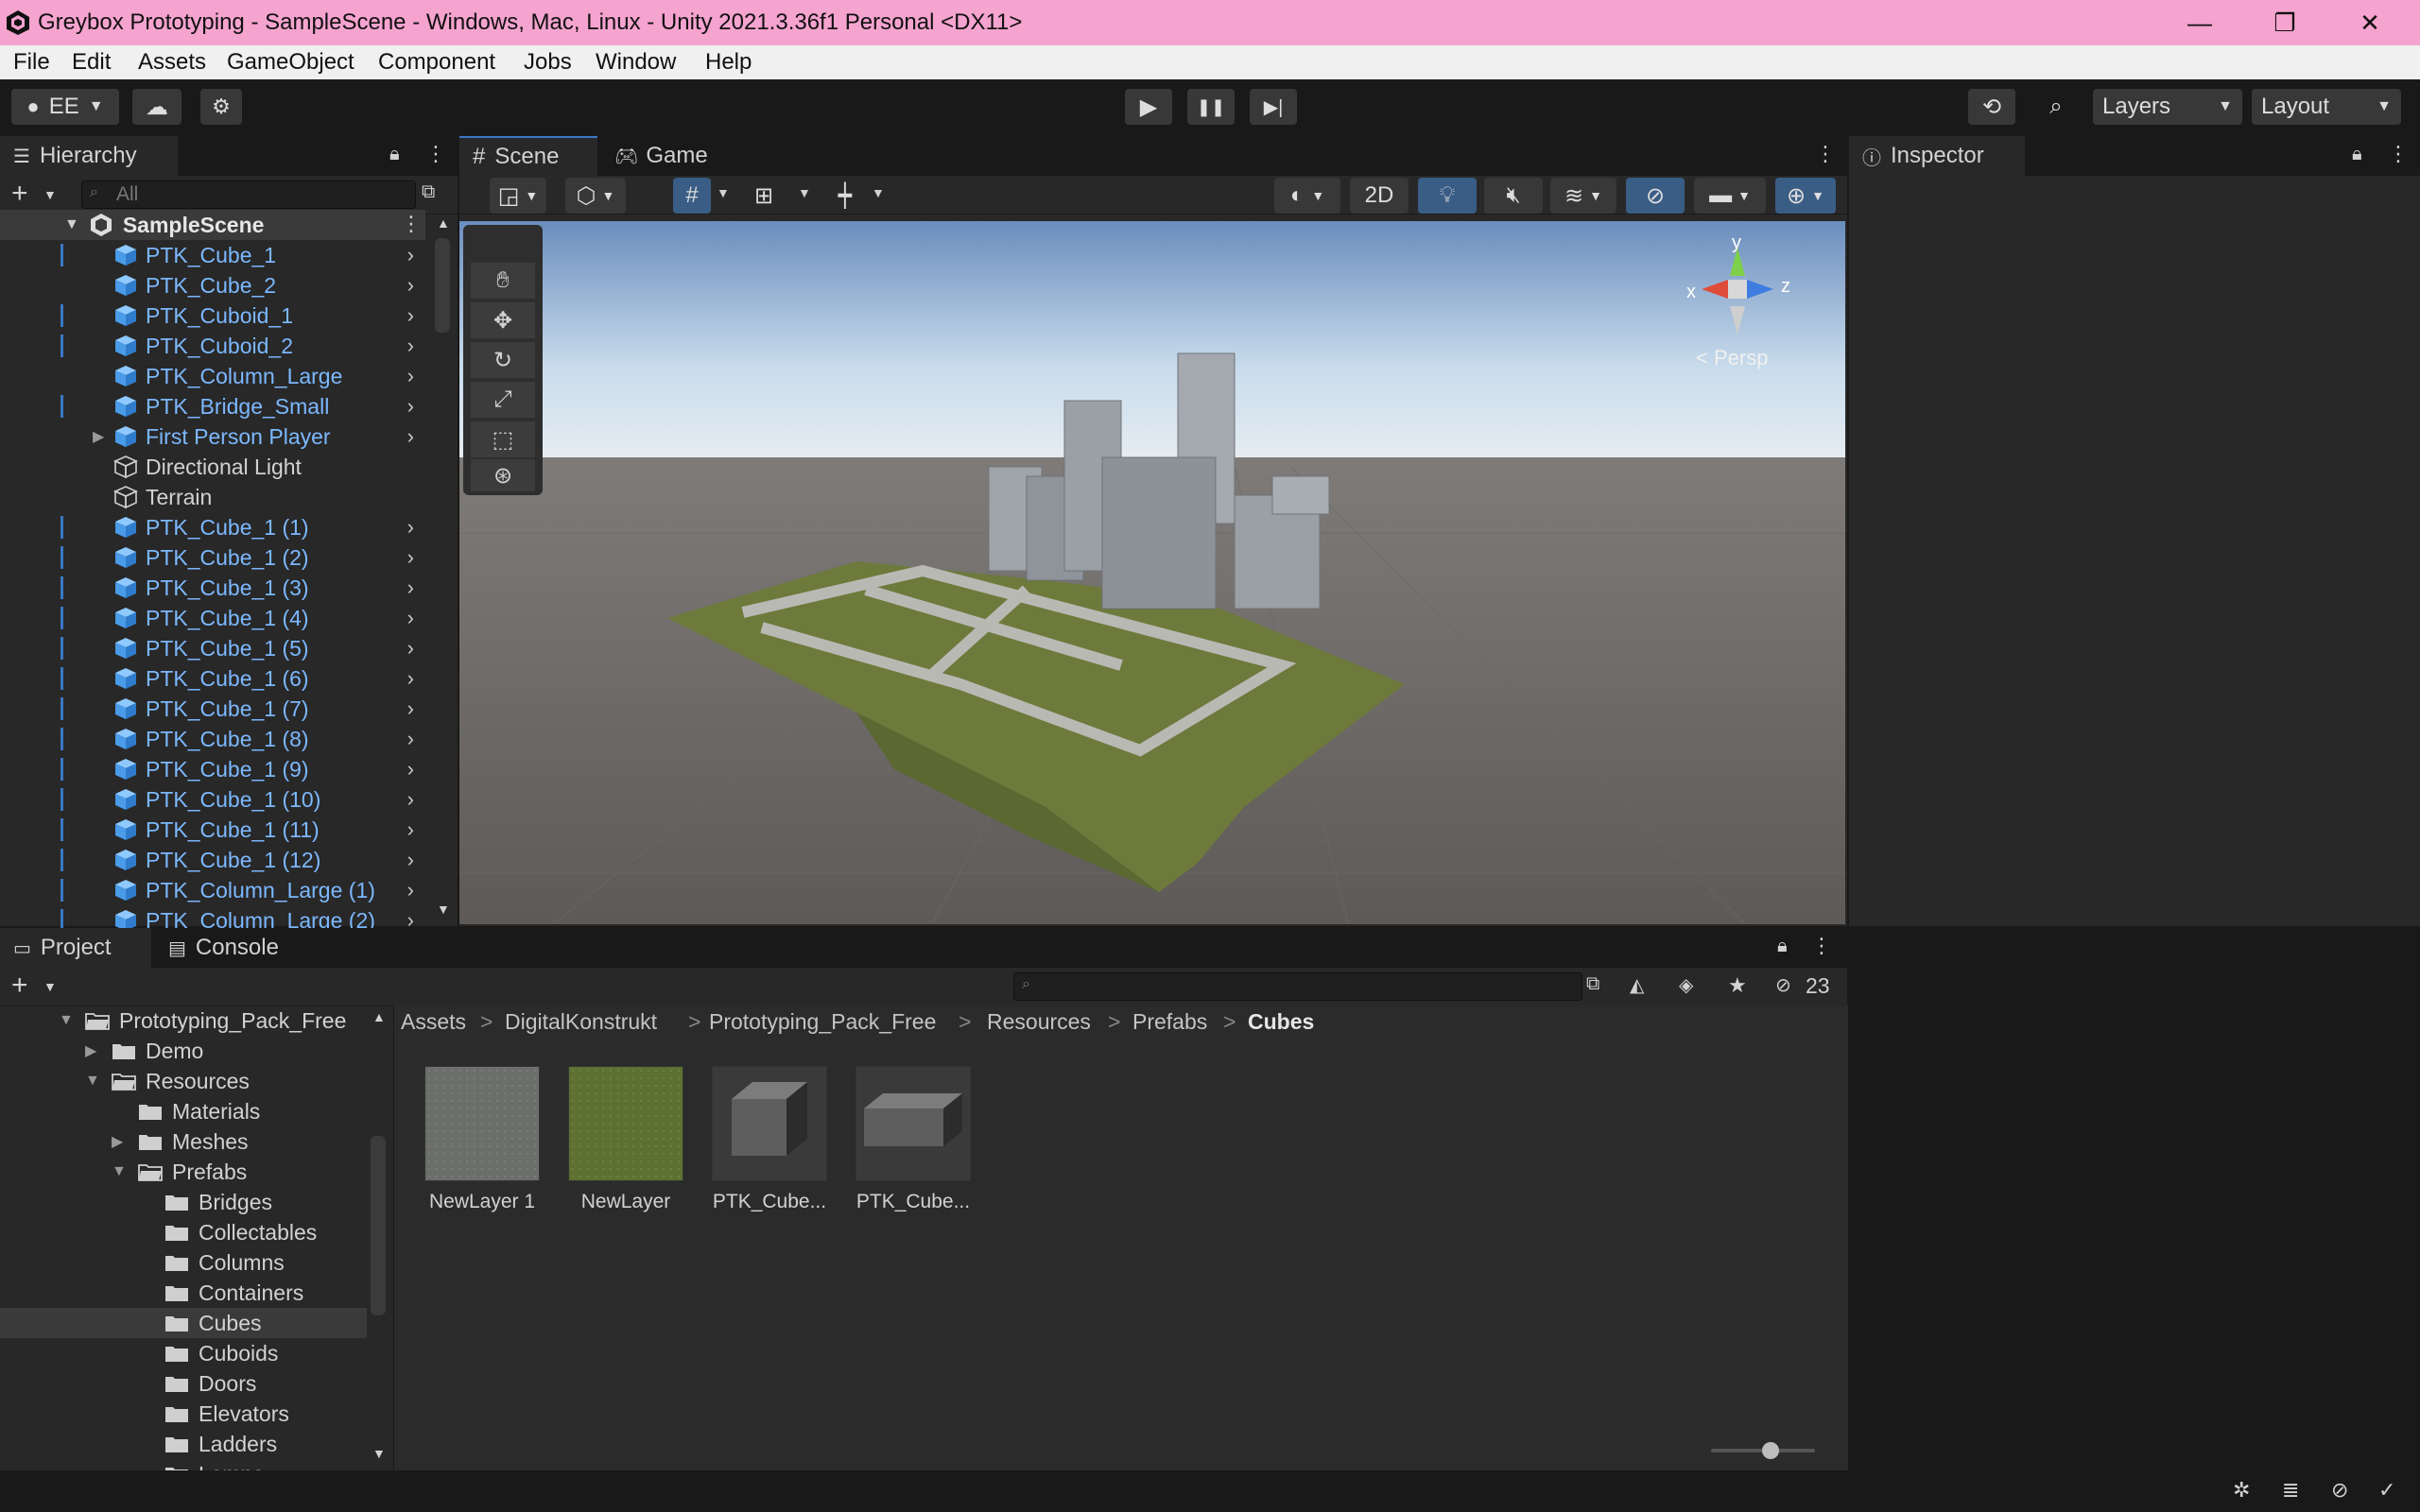 This screenshot has width=2420, height=1512. What do you see at coordinates (2284, 22) in the screenshot?
I see `restore-button: ❐` at bounding box center [2284, 22].